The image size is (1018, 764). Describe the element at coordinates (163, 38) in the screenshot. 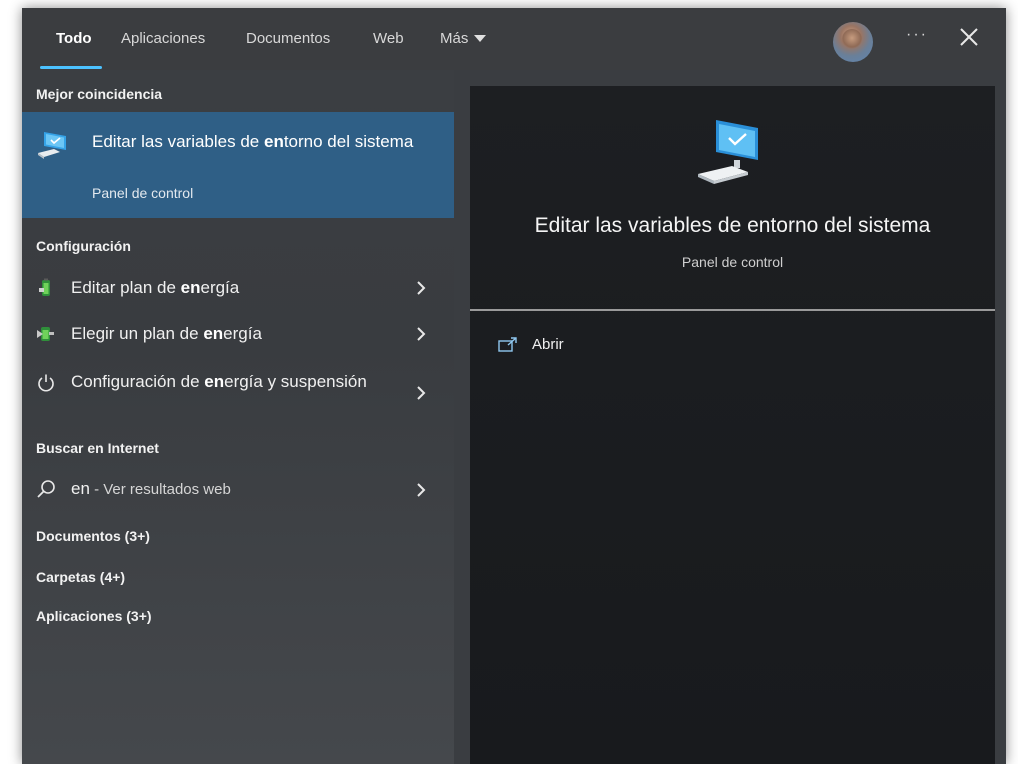

I see `tab-aplicaciones: Aplicaciones` at that location.